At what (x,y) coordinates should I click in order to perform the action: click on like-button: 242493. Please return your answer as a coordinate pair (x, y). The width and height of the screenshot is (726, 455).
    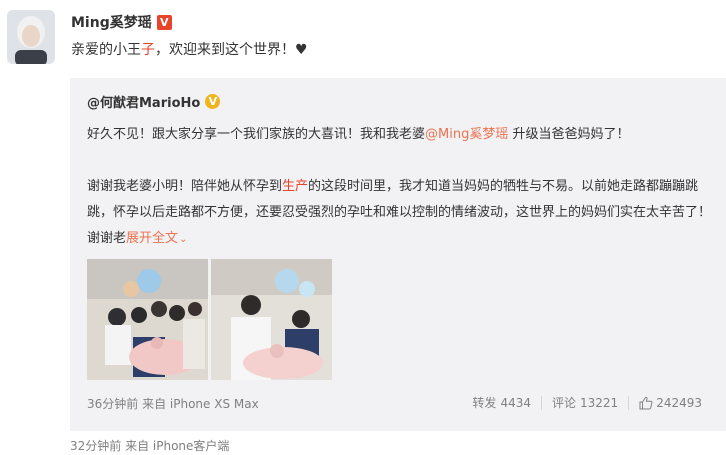
    Looking at the image, I should click on (670, 403).